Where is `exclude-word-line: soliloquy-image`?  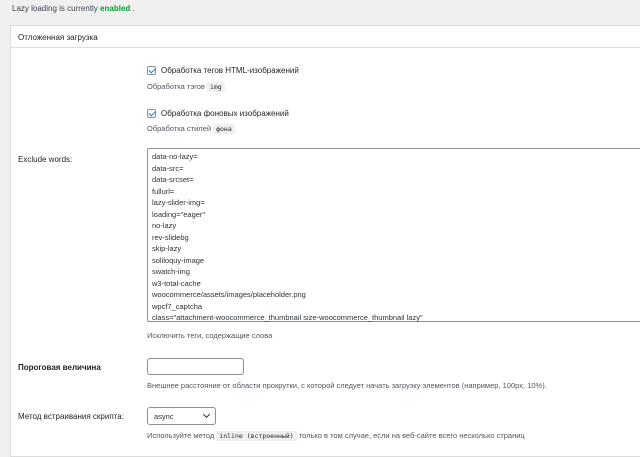 exclude-word-line: soliloquy-image is located at coordinates (178, 260).